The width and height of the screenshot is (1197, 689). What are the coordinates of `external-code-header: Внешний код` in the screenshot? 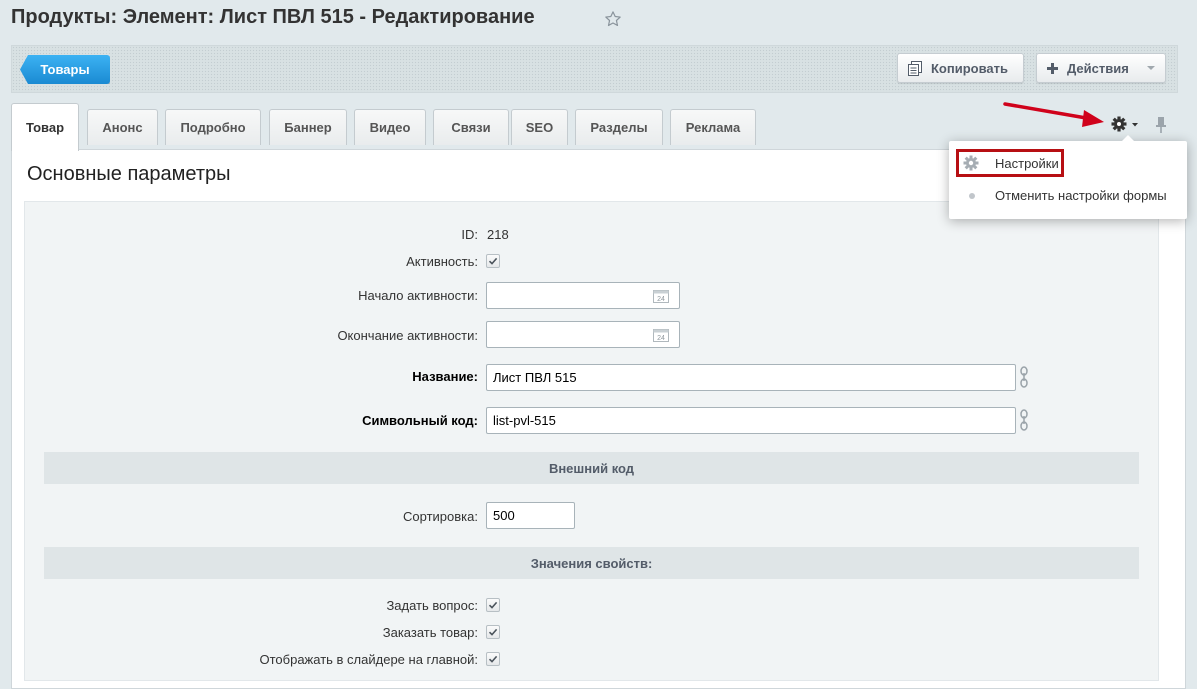 It's located at (591, 468).